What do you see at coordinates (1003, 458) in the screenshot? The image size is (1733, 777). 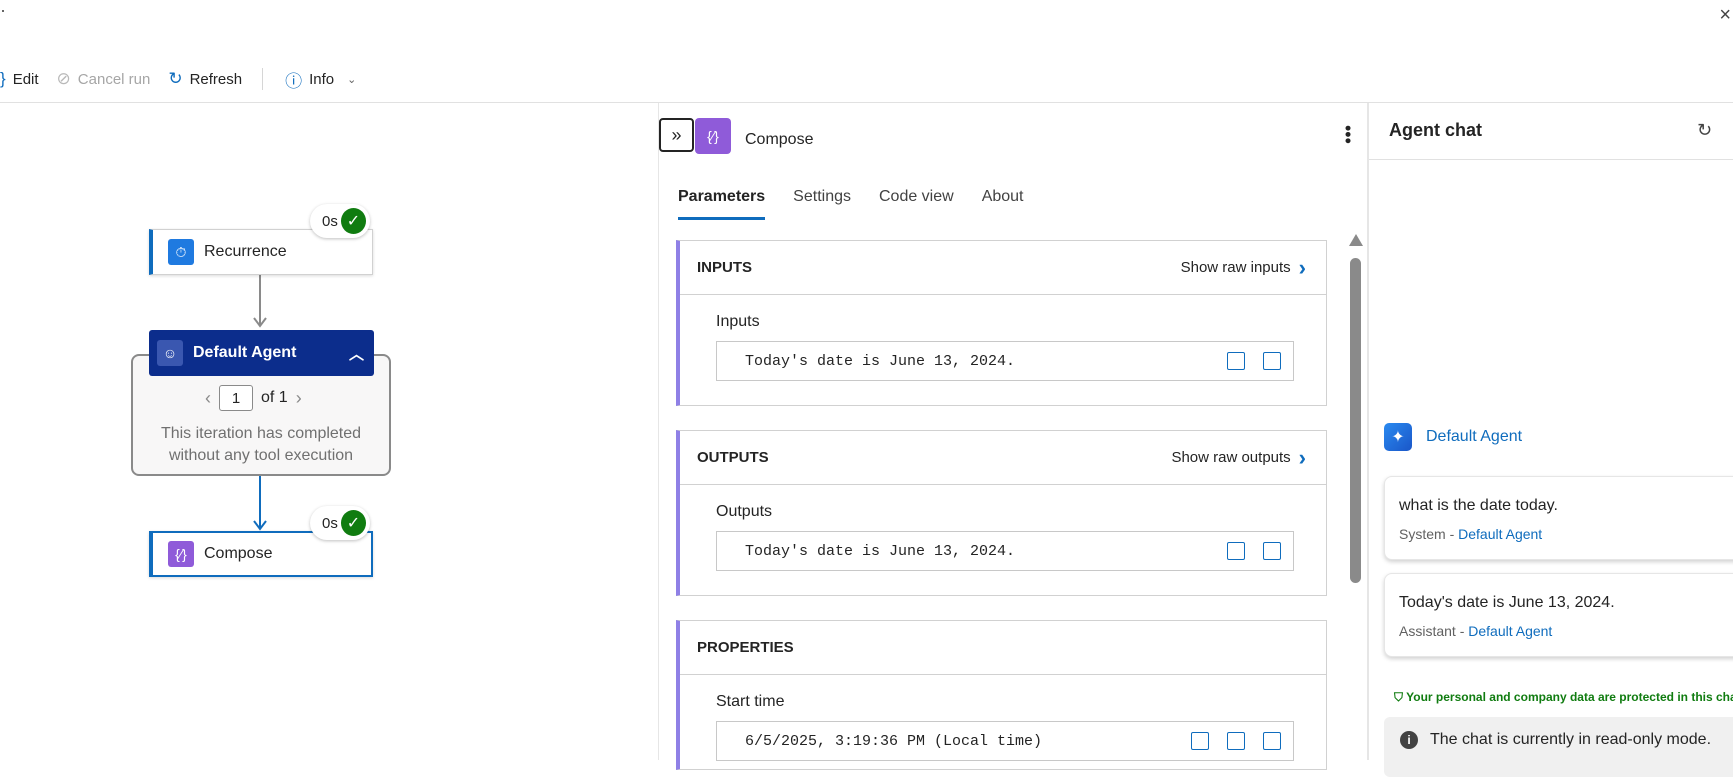 I see `outputs-header: OUTPUTS Show raw outputs ›` at bounding box center [1003, 458].